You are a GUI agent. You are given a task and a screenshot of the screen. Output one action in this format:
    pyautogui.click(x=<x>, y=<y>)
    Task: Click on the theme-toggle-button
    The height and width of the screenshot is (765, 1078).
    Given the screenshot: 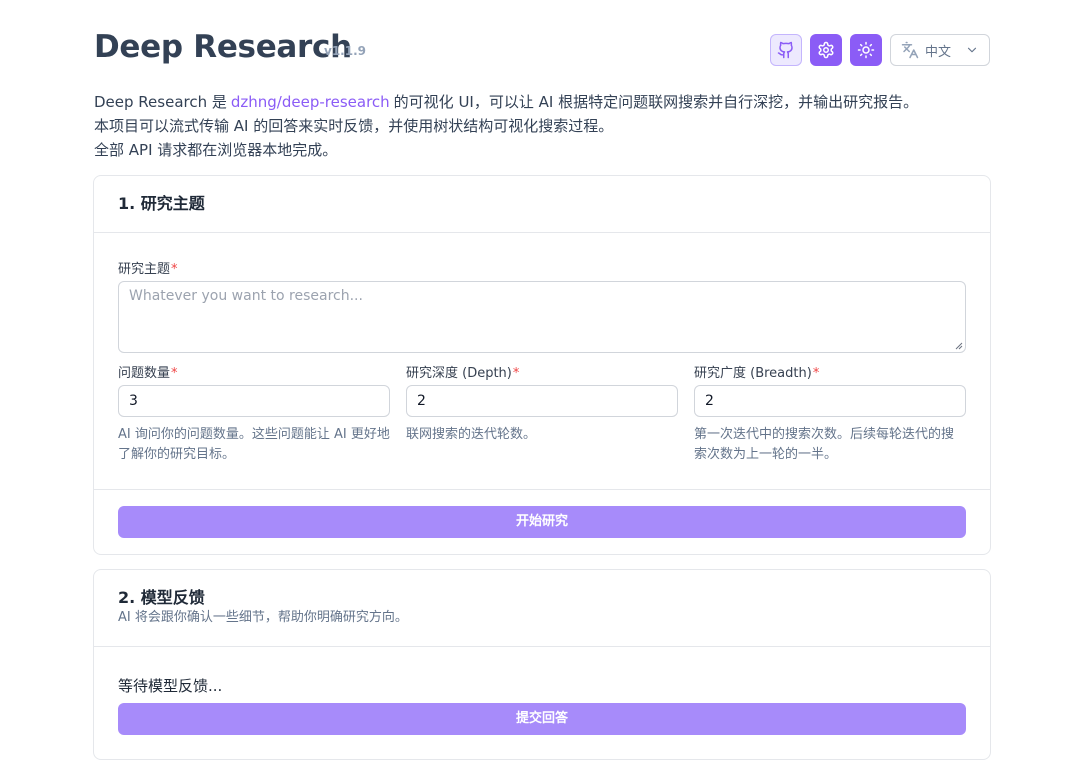 What is the action you would take?
    pyautogui.click(x=866, y=50)
    